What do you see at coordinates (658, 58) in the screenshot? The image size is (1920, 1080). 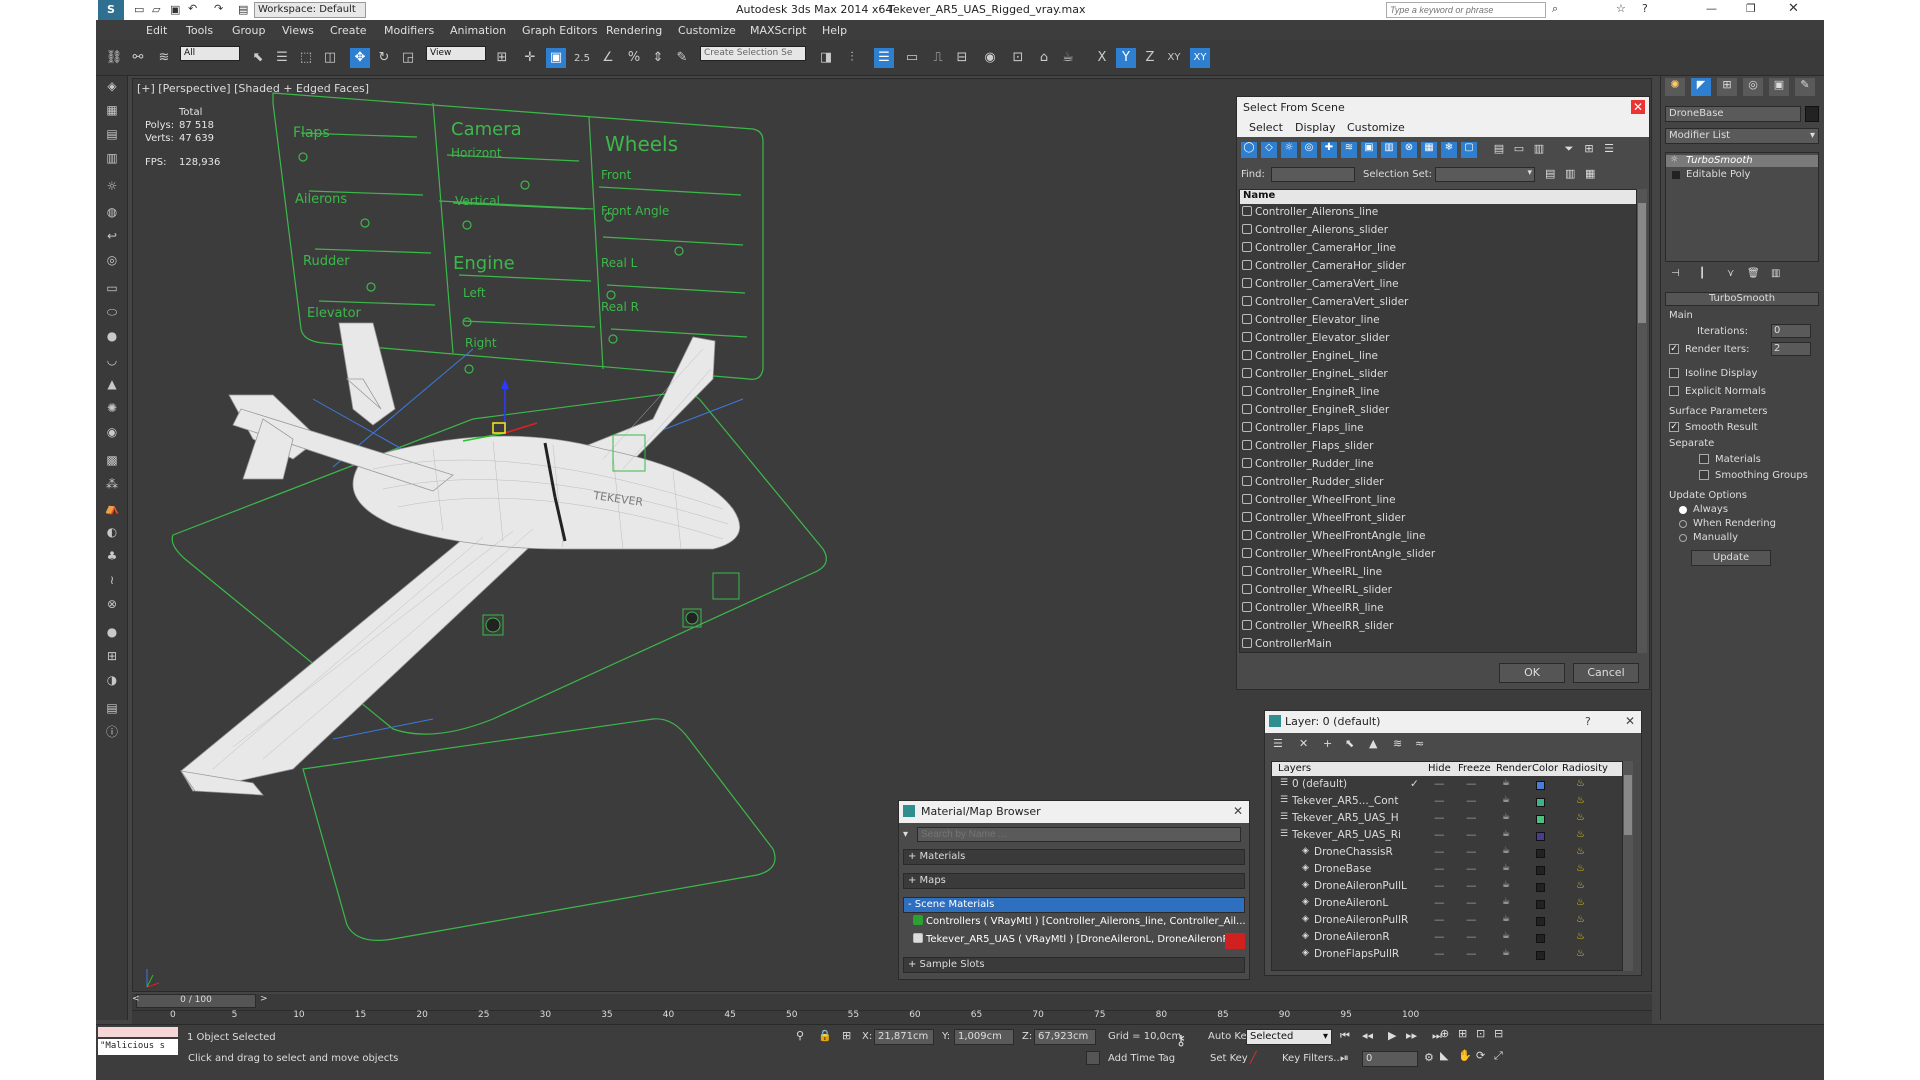 I see `spinner-snap-icon: ⇕` at bounding box center [658, 58].